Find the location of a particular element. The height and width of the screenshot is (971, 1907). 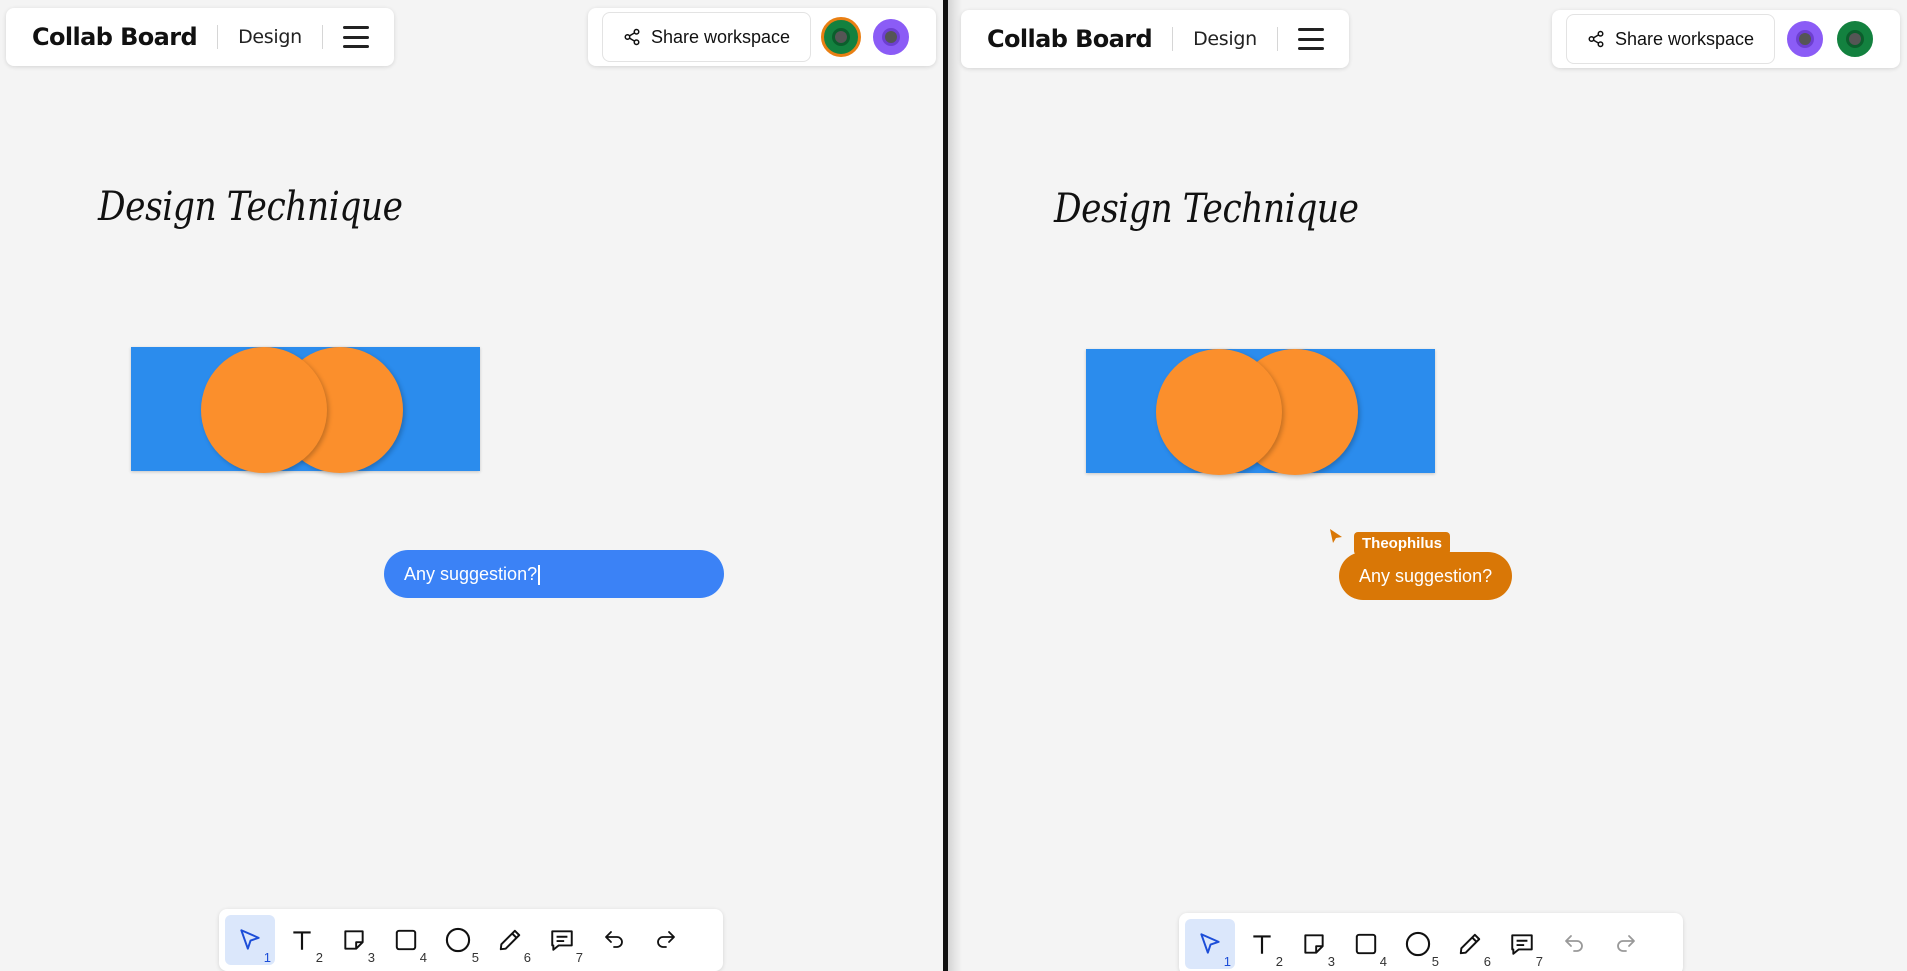

remote-comment-bubble: Any suggestion? is located at coordinates (1426, 576).